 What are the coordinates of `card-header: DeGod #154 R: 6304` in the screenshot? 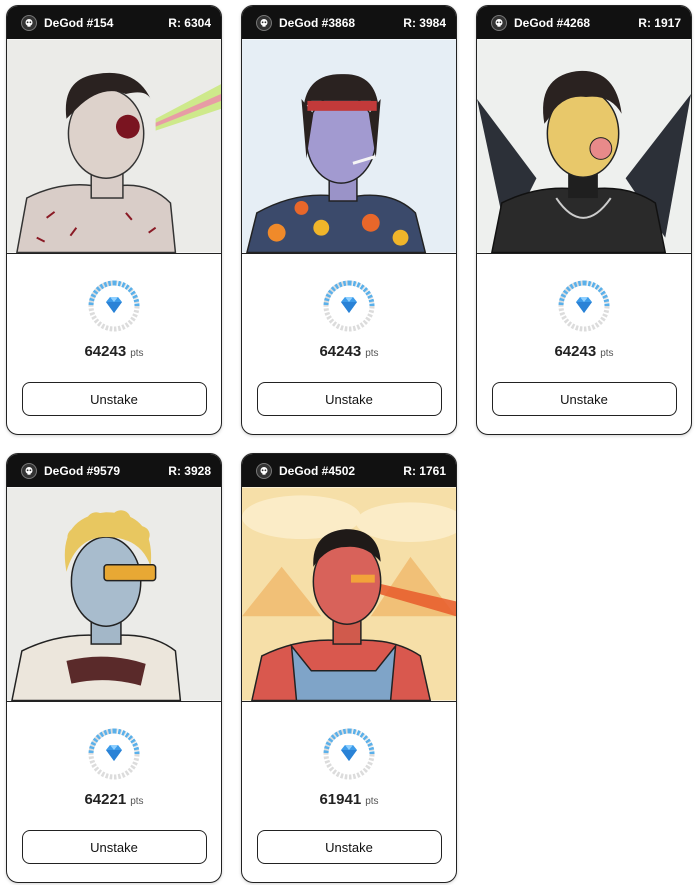 It's located at (114, 22).